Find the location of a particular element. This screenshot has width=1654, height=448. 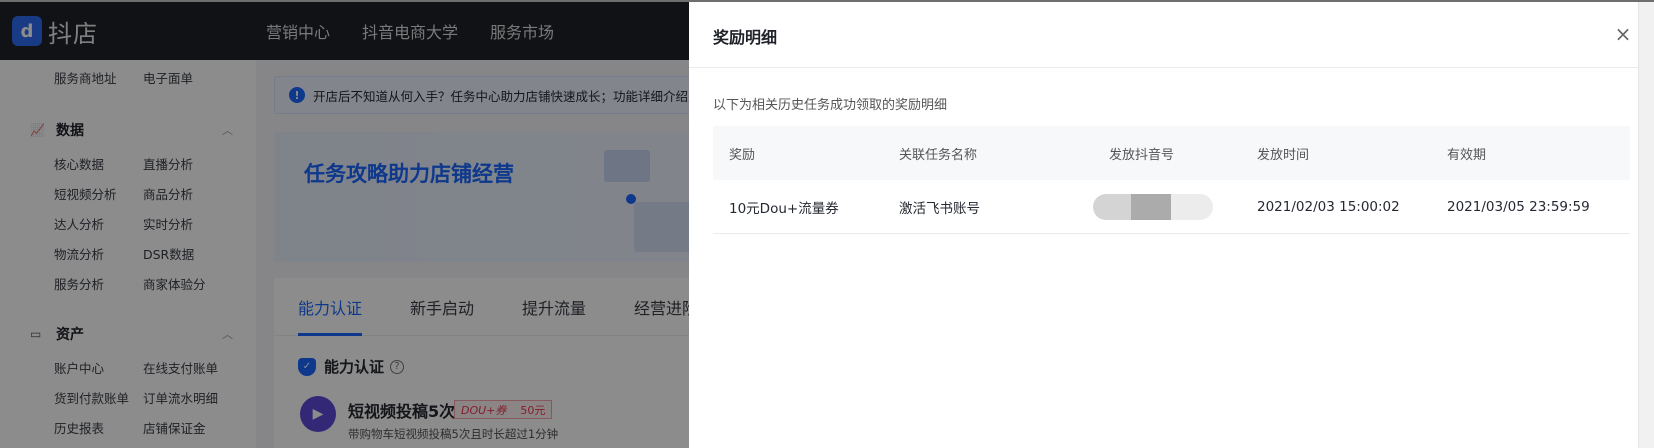

column-header-account: 发放抖音号 is located at coordinates (1142, 155).